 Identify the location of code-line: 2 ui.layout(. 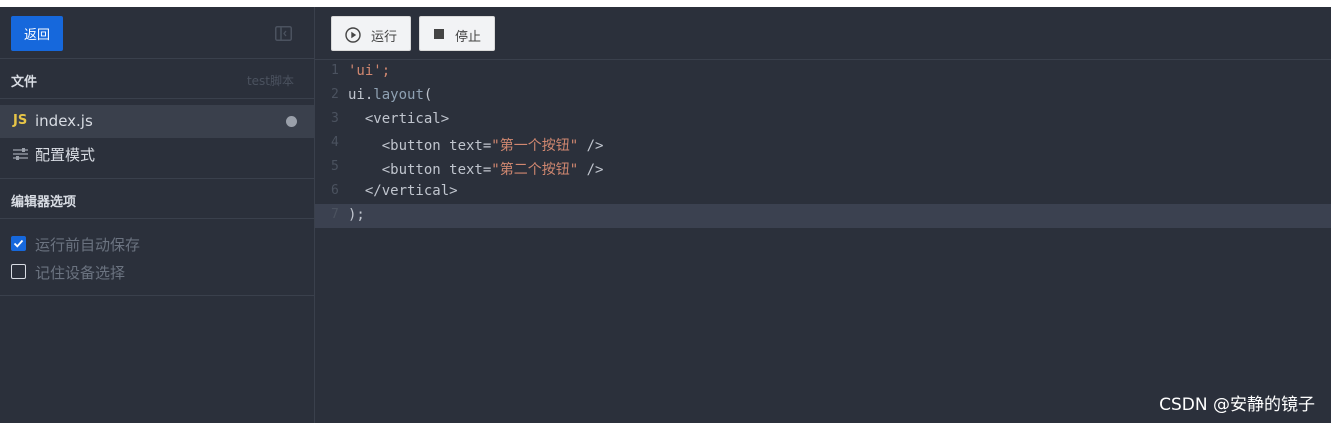
(823, 96).